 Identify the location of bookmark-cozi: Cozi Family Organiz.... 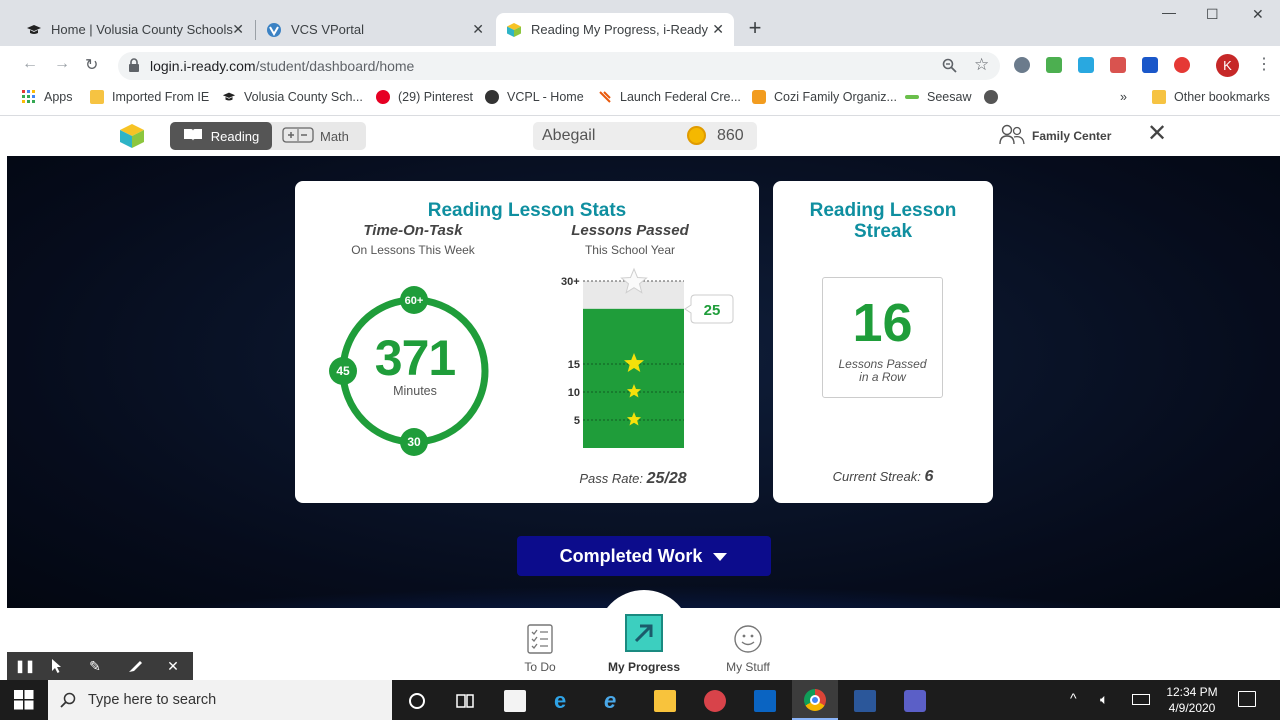
(824, 97).